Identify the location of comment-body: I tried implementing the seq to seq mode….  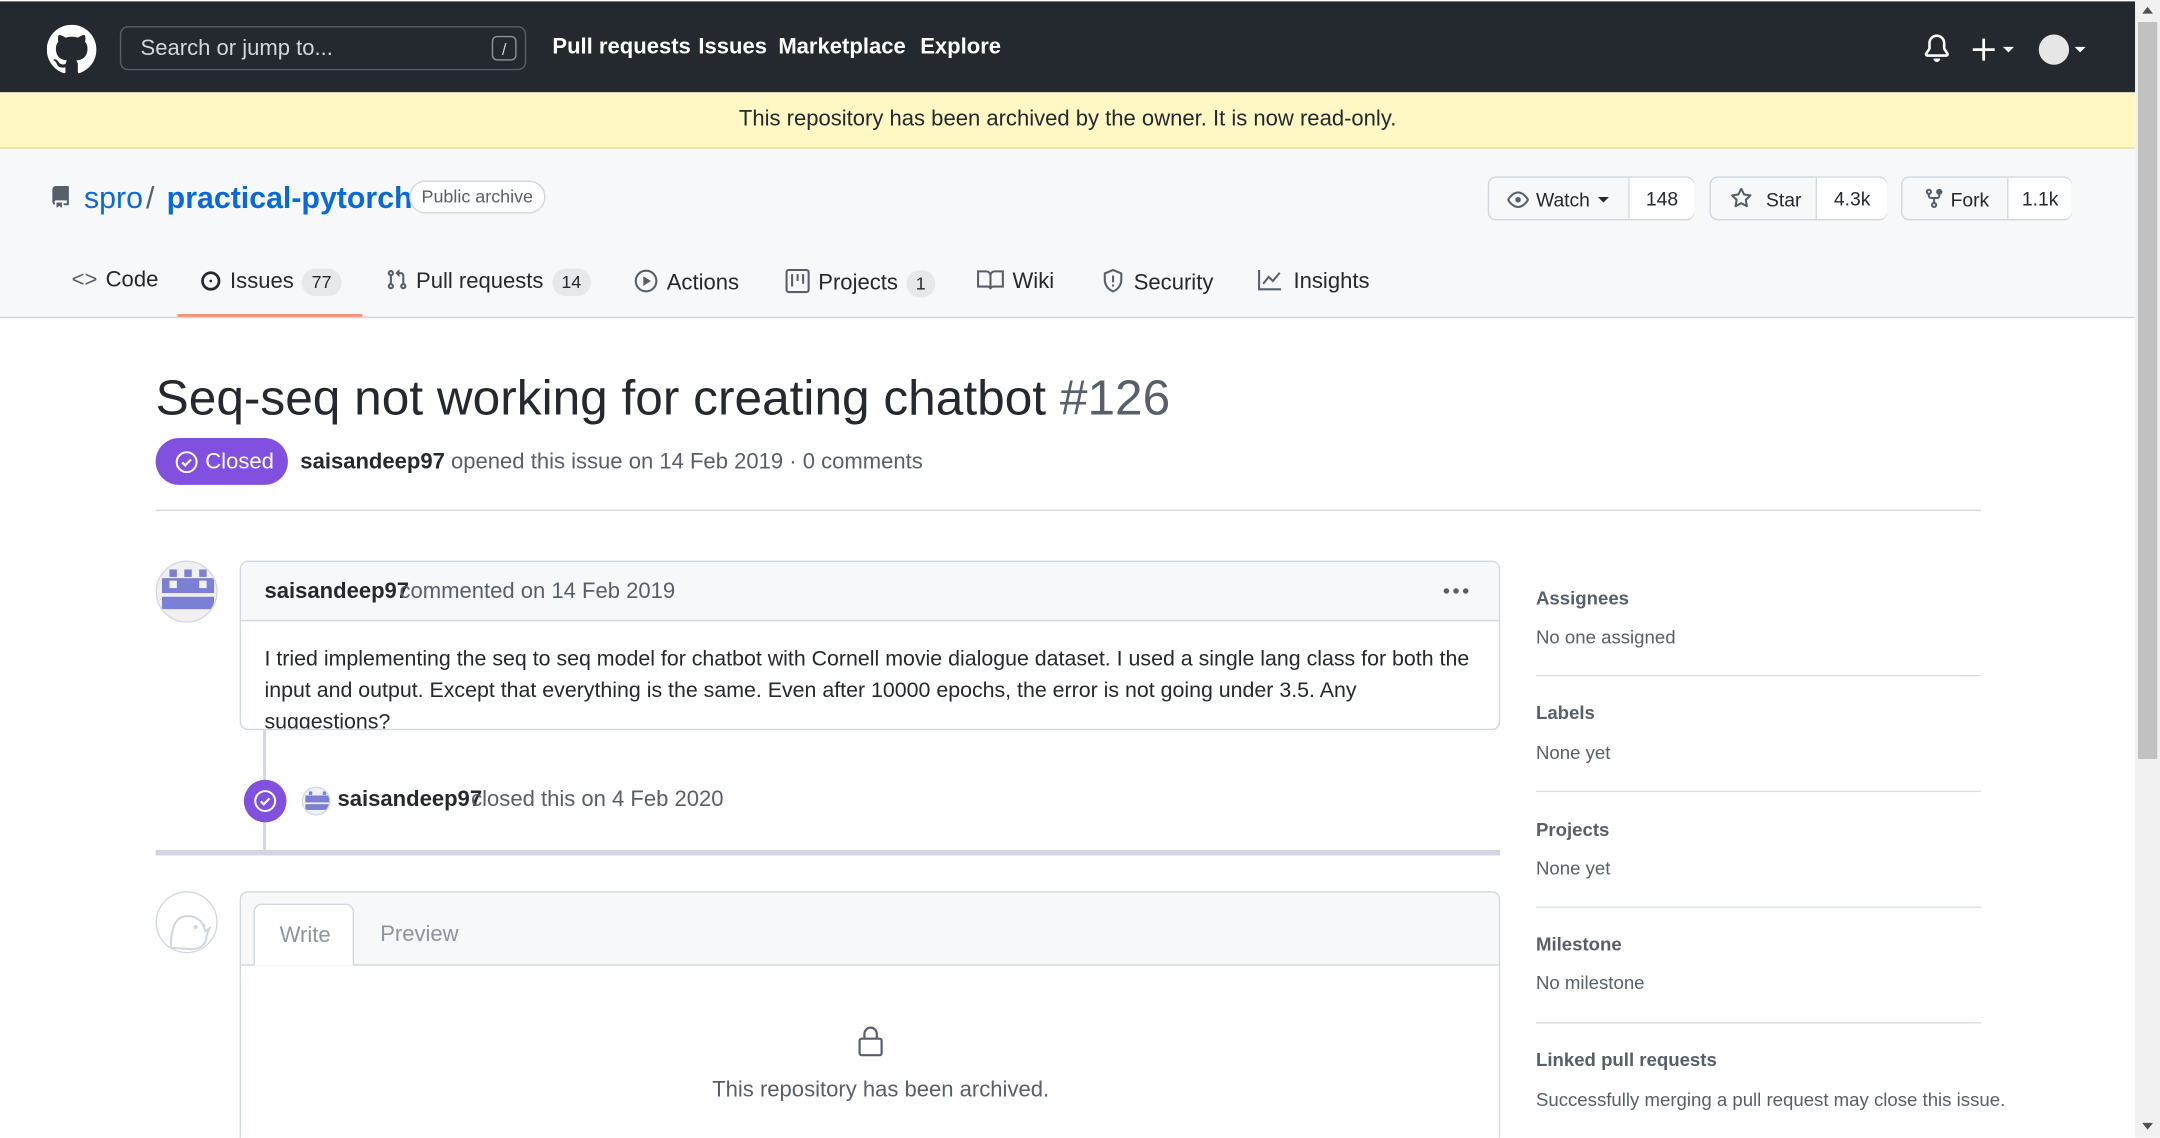
(867, 689).